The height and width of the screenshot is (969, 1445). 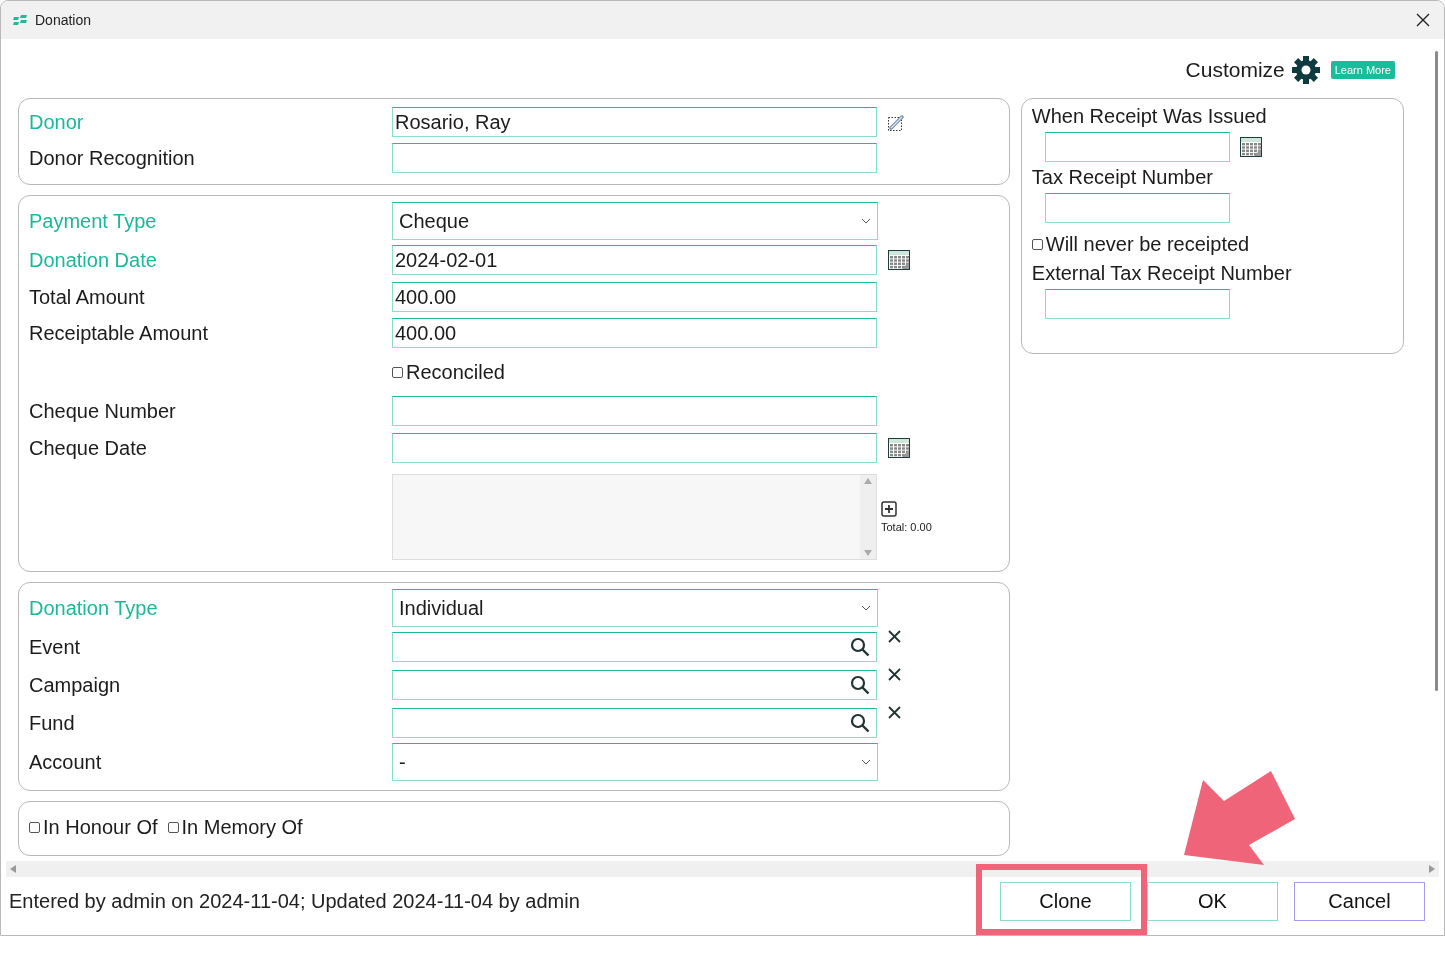 I want to click on add-icon, so click(x=889, y=509).